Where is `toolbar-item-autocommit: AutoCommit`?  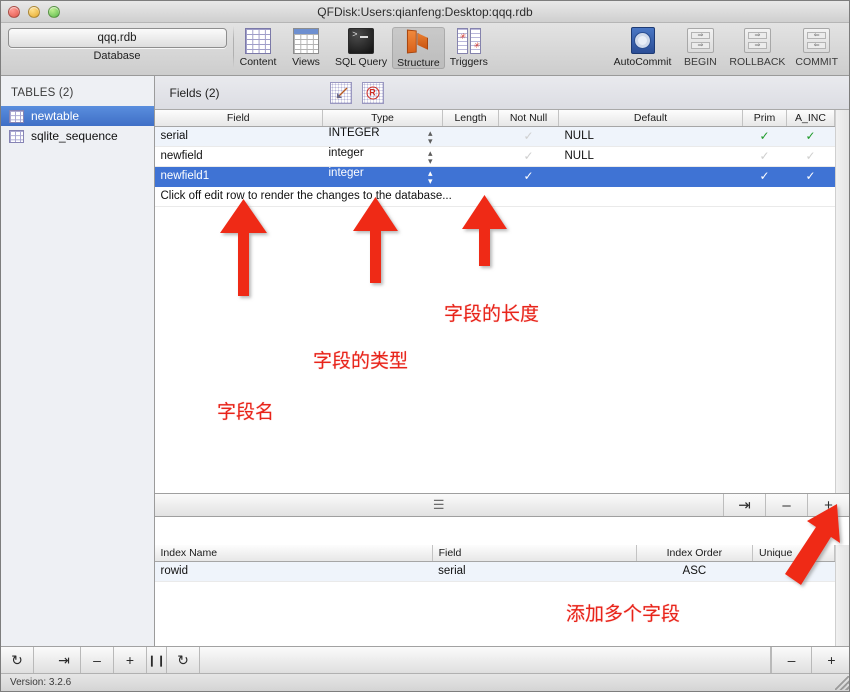 toolbar-item-autocommit: AutoCommit is located at coordinates (643, 47).